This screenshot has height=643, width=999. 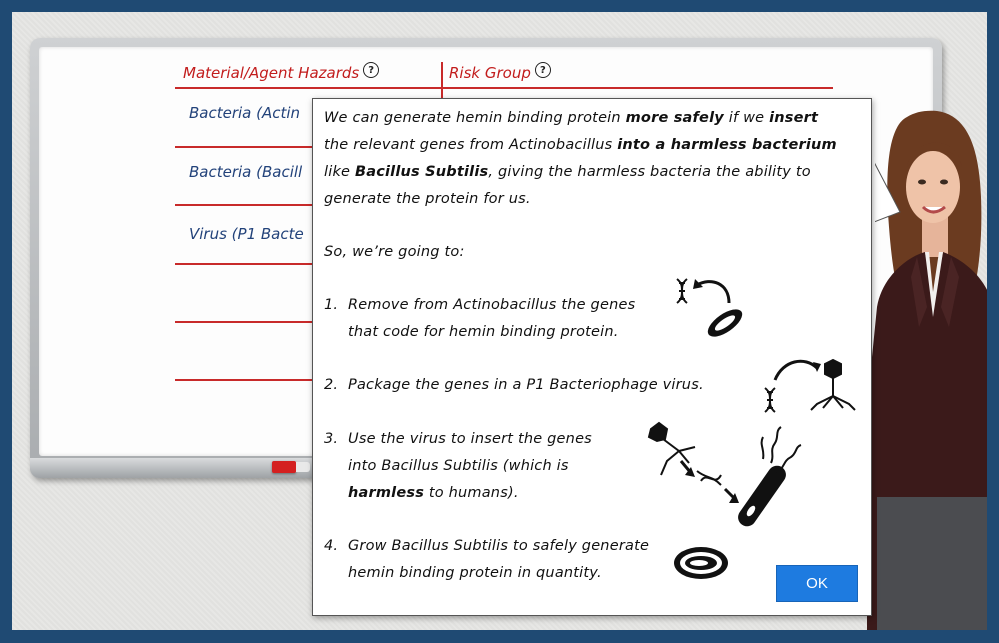 I want to click on table-row: Bacteria (Actin, so click(x=245, y=113).